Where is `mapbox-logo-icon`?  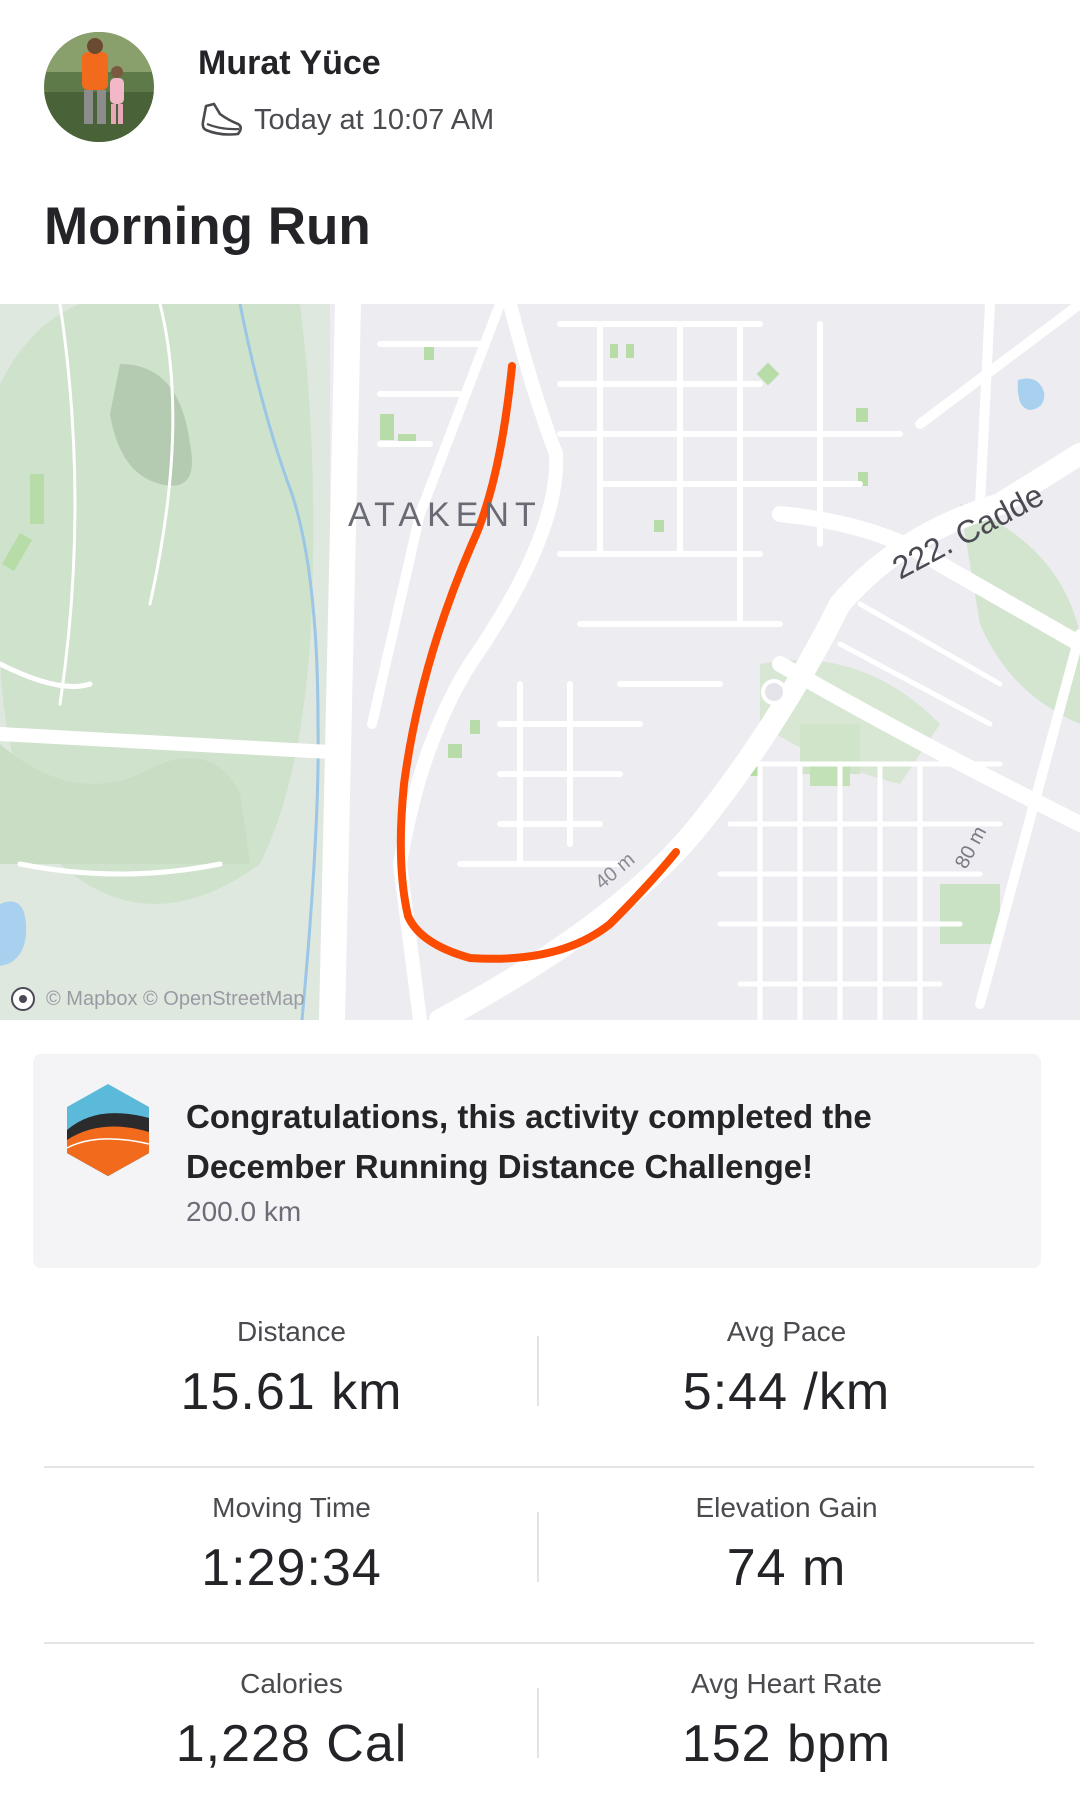
mapbox-logo-icon is located at coordinates (23, 999).